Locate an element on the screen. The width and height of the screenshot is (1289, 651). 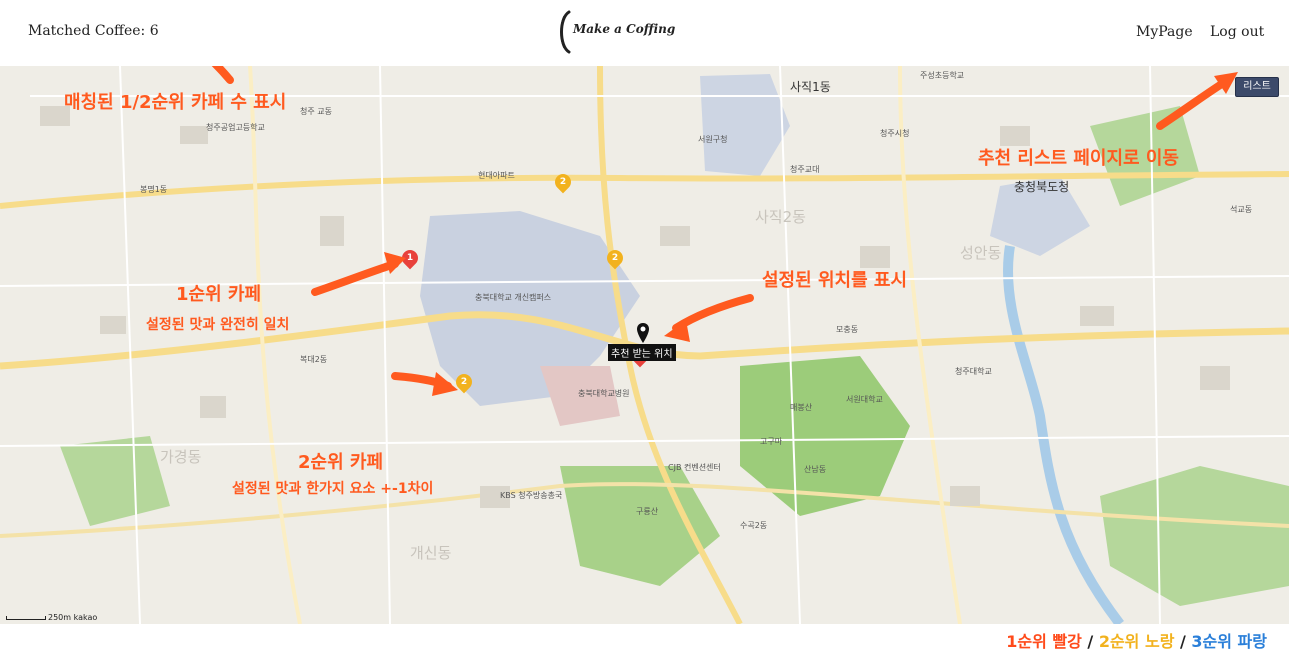
matched-coffee-label: Matched Coffee: is located at coordinates (87, 31).